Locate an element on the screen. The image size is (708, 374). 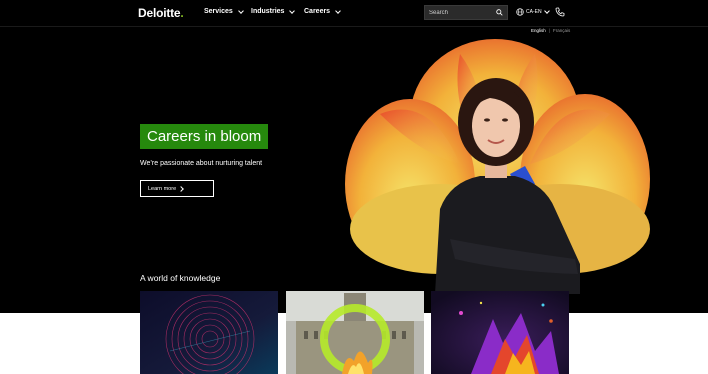
search-input is located at coordinates (461, 12).